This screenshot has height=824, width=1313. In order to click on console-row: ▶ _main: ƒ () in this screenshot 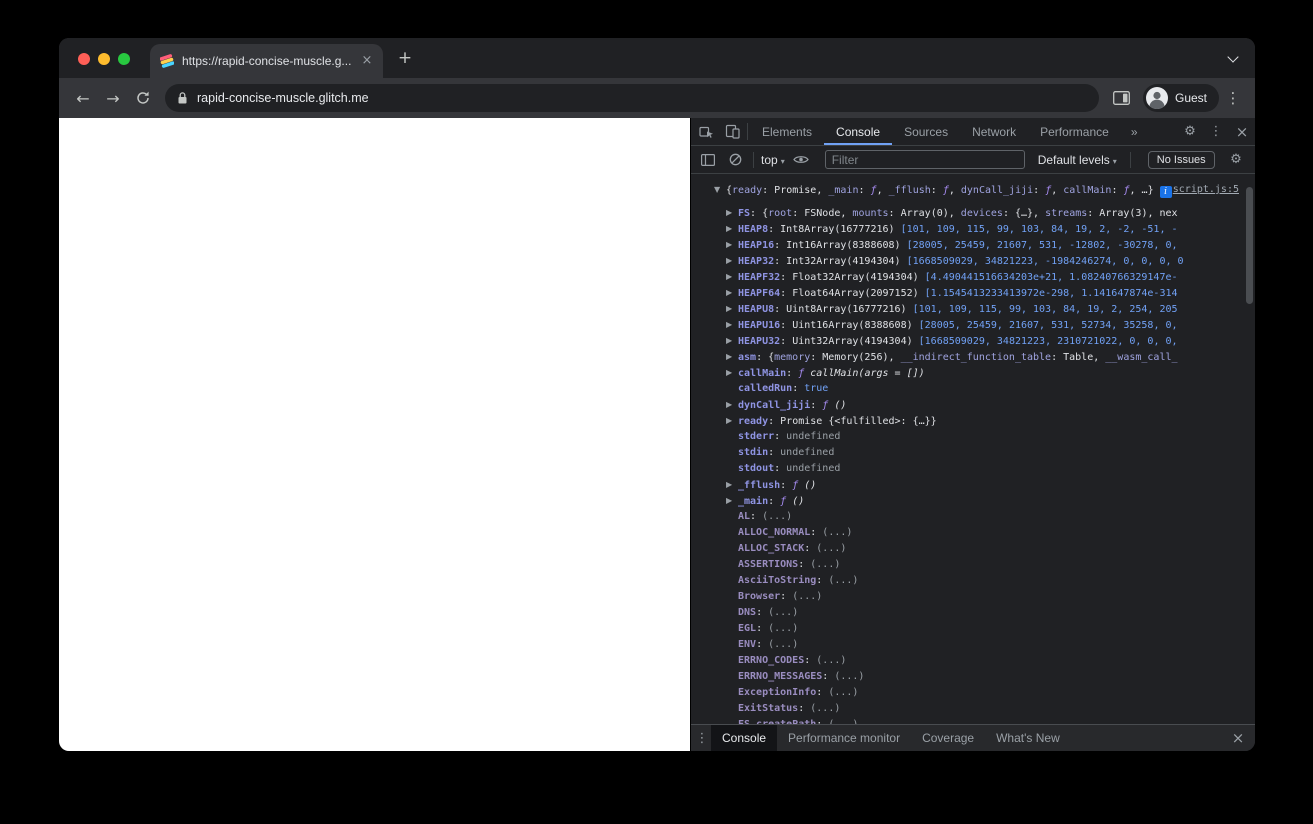, I will do `click(967, 501)`.